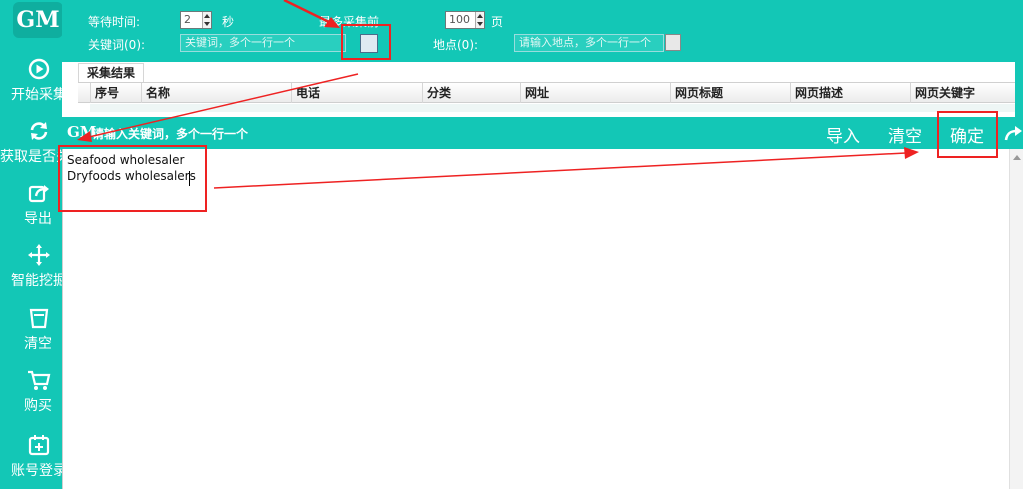 The height and width of the screenshot is (489, 1023). Describe the element at coordinates (111, 73) in the screenshot. I see `tab-results: 采集结果` at that location.